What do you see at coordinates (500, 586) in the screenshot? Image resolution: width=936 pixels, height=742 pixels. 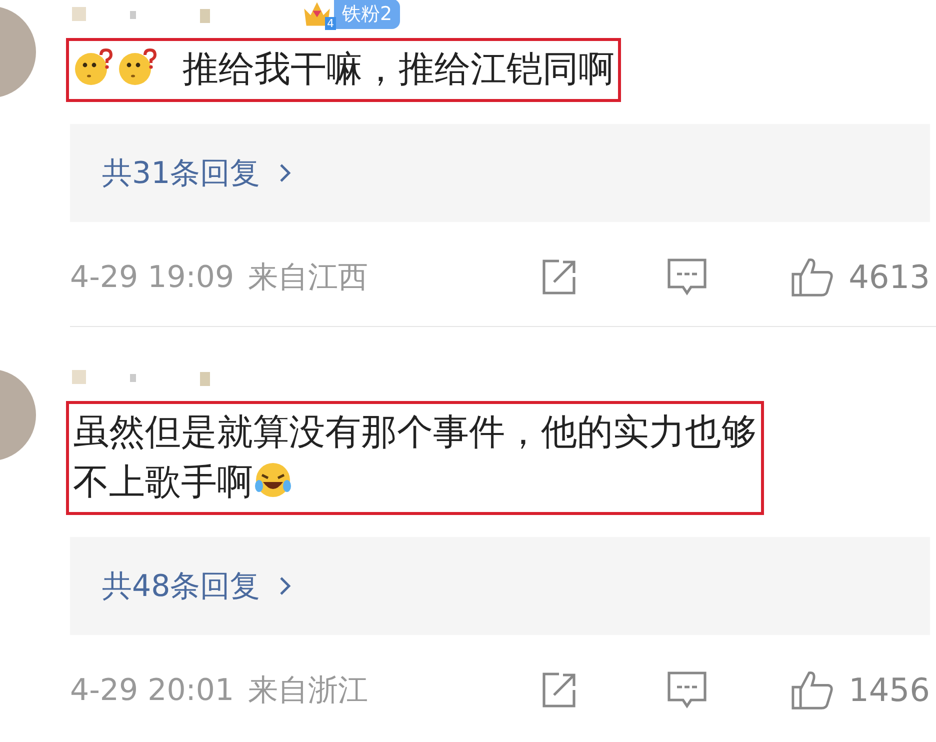 I see `replies-link: 共48条回复` at bounding box center [500, 586].